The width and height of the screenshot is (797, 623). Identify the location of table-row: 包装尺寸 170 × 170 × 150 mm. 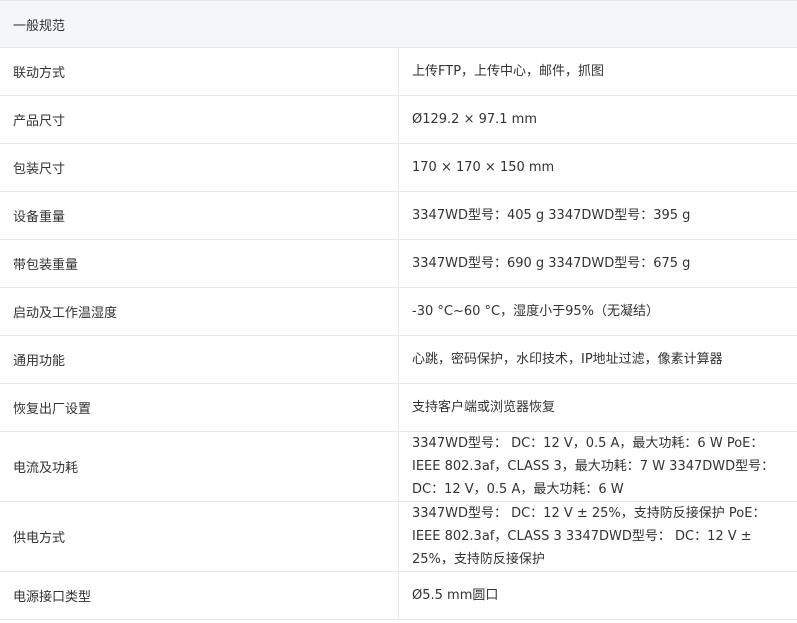
(398, 167).